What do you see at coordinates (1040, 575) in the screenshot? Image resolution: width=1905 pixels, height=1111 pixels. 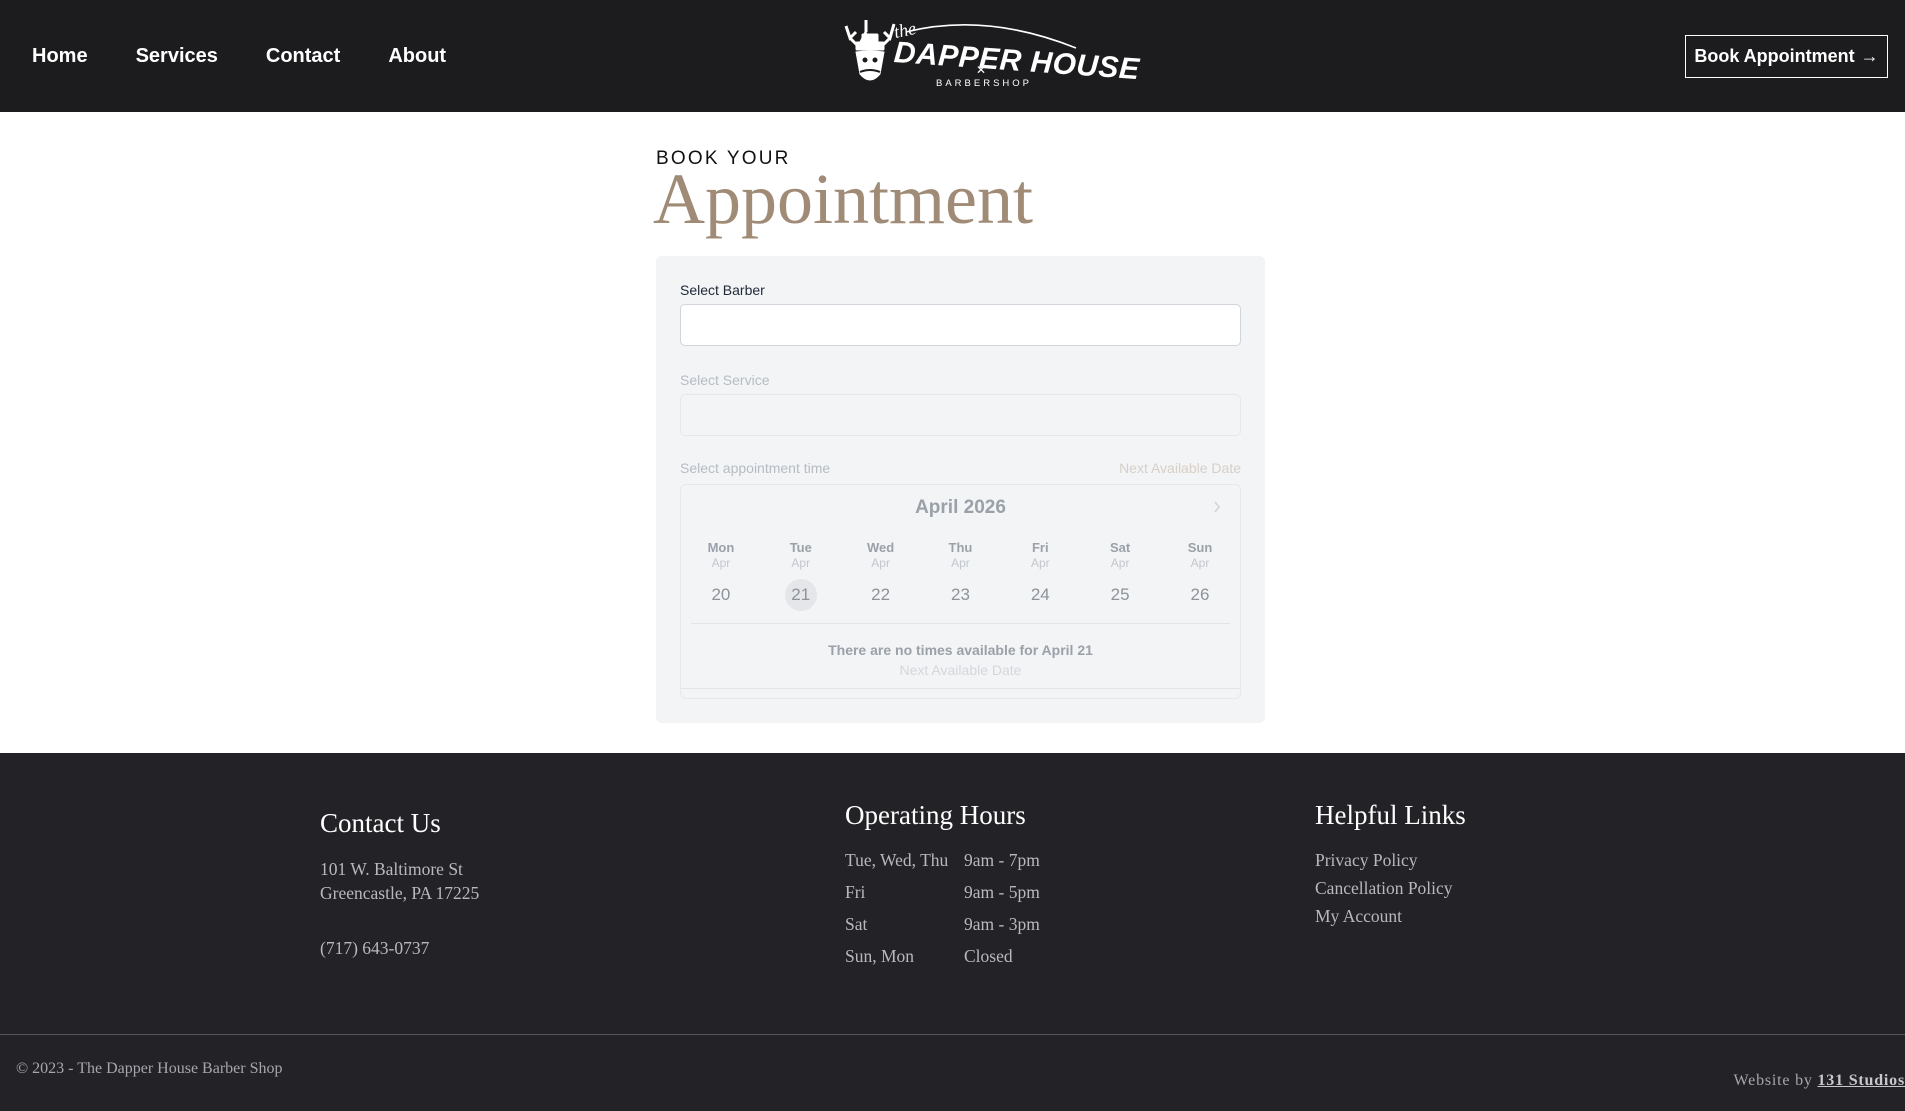 I see `calendar-day: Fri Apr 24` at bounding box center [1040, 575].